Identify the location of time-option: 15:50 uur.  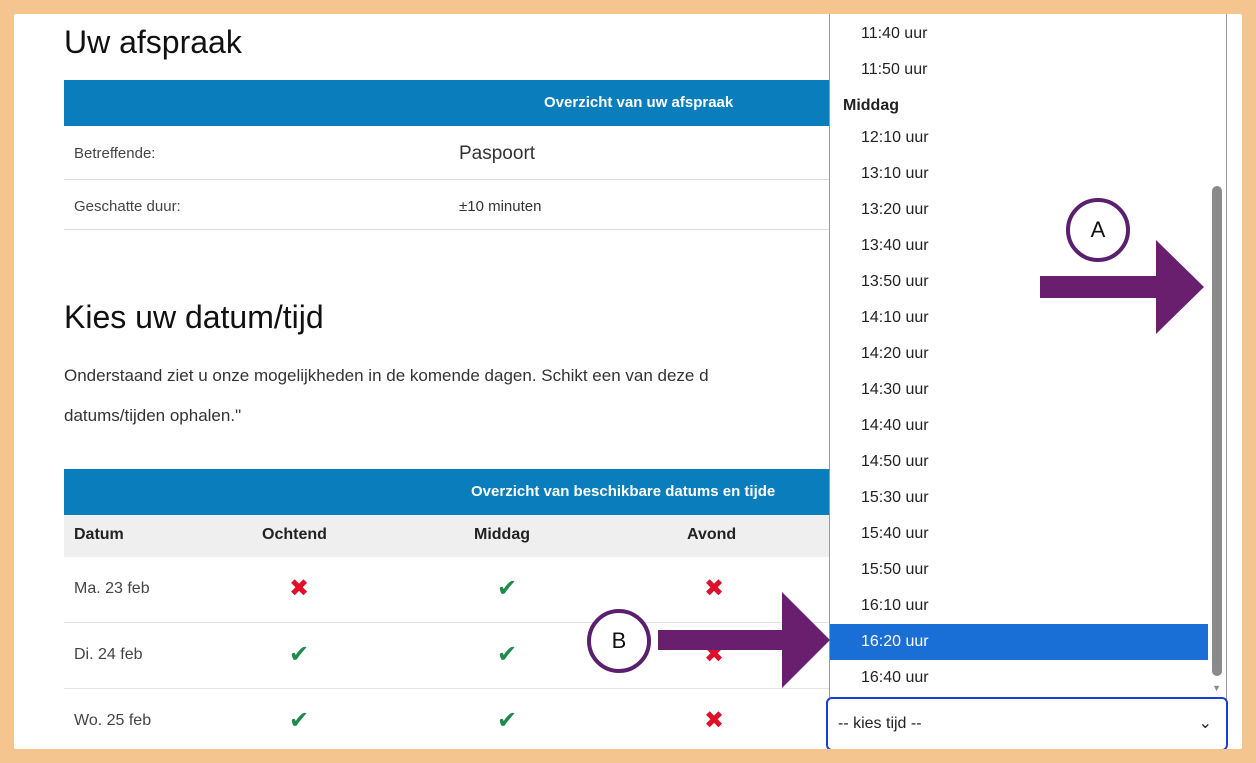
(1019, 570).